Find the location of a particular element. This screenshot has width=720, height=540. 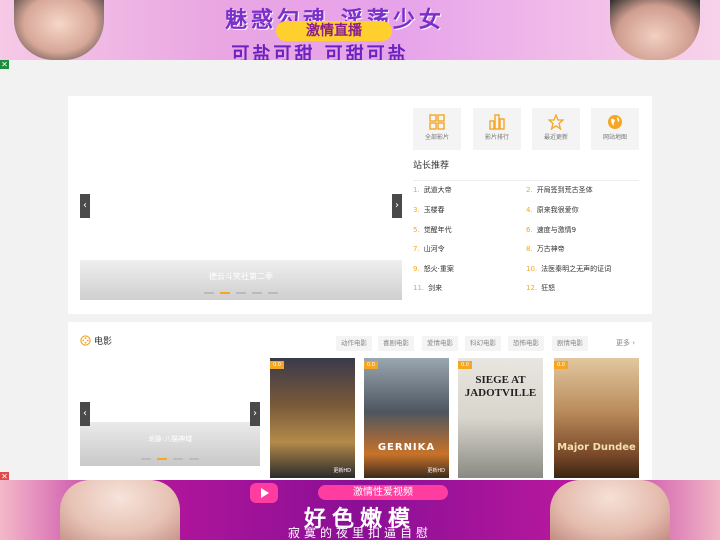

recommend-item: 10. 法医秦明之无声的证词 is located at coordinates (568, 269).